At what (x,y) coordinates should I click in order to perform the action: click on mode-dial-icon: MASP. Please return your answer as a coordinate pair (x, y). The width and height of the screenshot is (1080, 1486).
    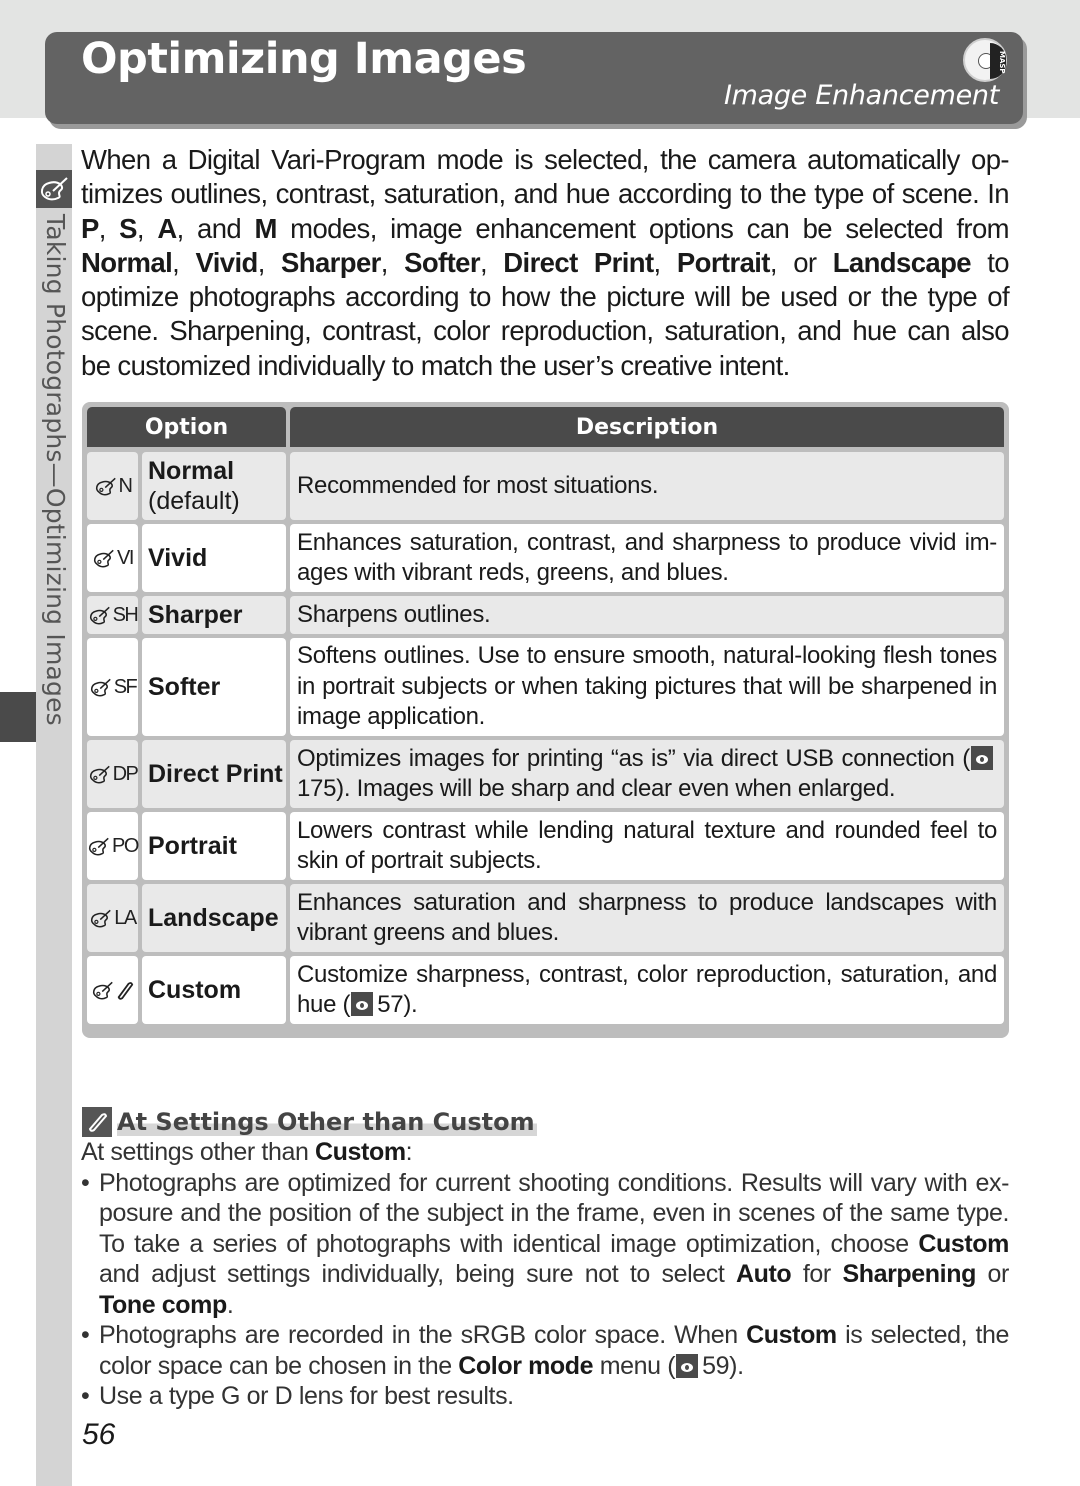
    Looking at the image, I should click on (985, 60).